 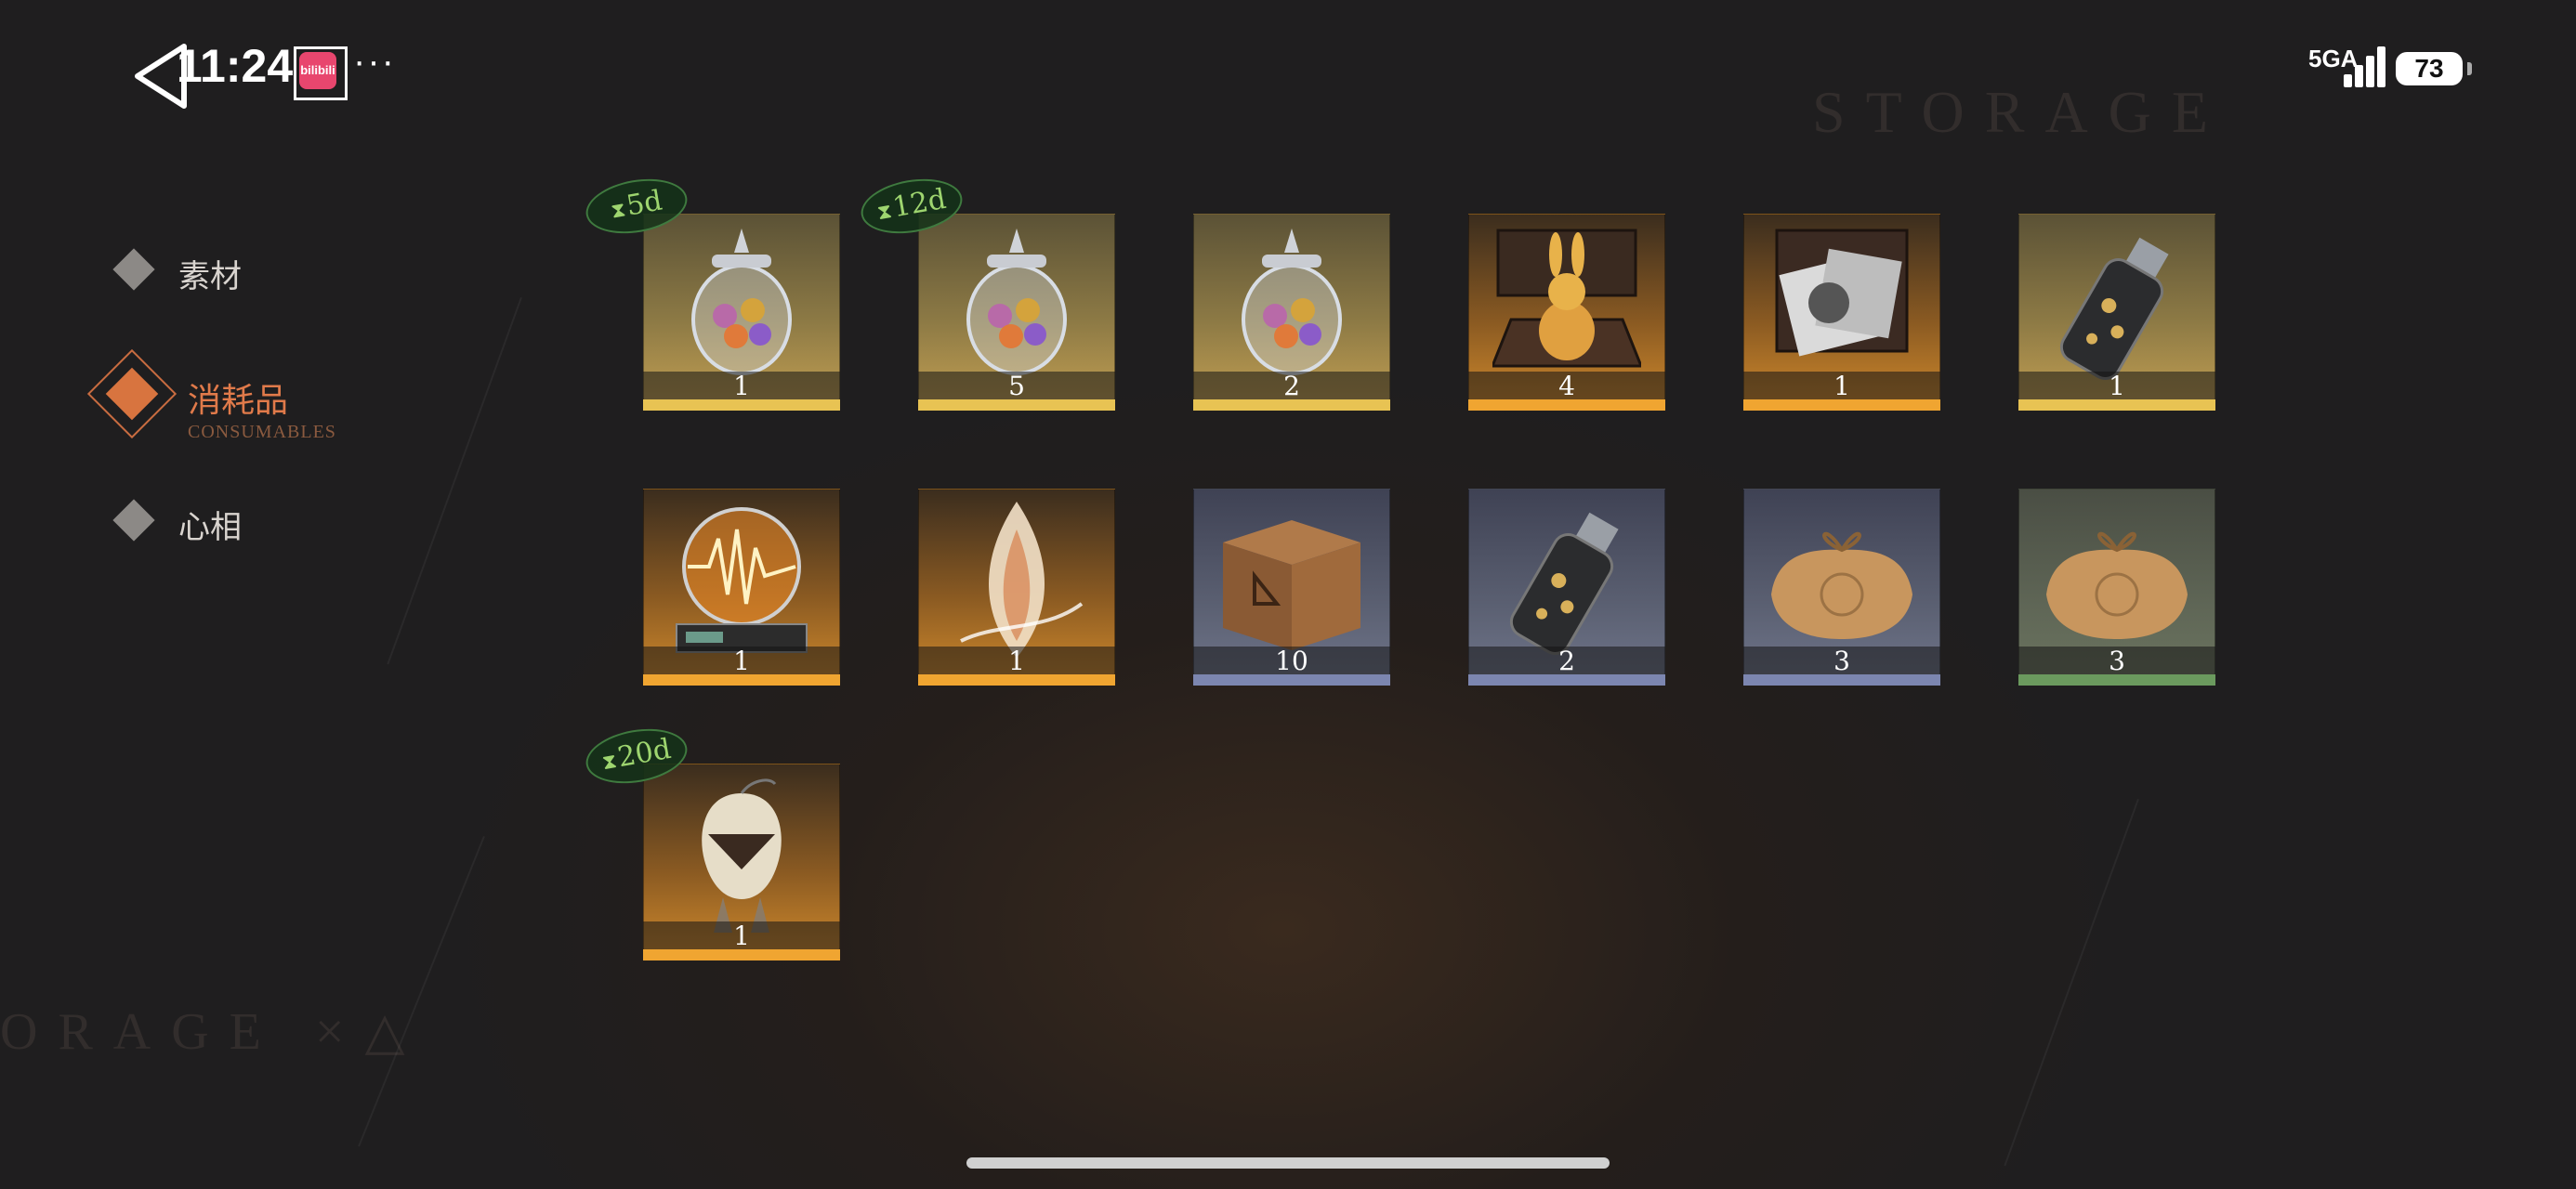 What do you see at coordinates (213, 1032) in the screenshot?
I see `background-storage-watermark-bottom: ORAGE ×△` at bounding box center [213, 1032].